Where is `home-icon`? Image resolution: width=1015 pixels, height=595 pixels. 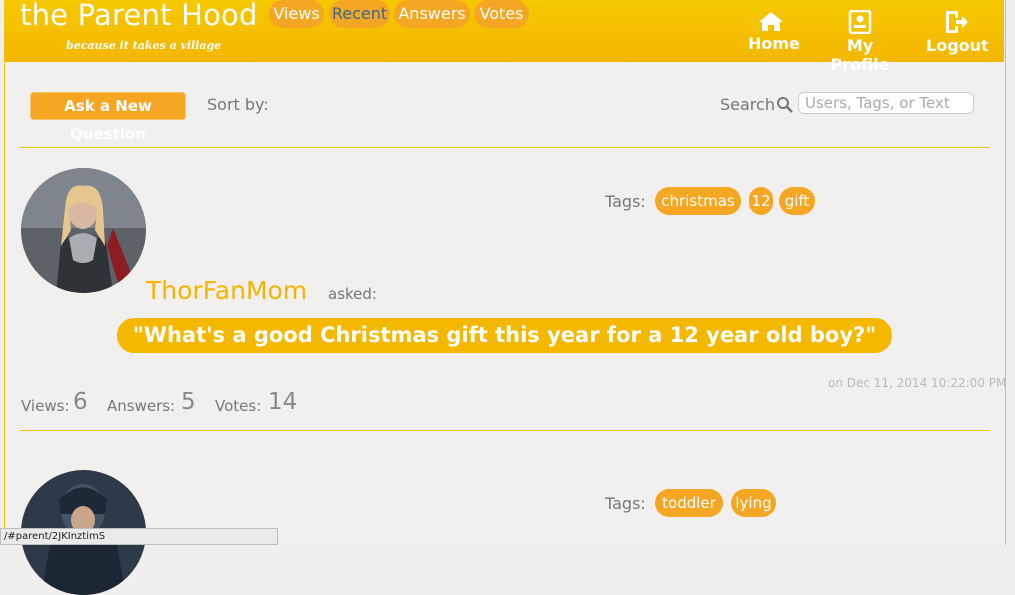
home-icon is located at coordinates (771, 21).